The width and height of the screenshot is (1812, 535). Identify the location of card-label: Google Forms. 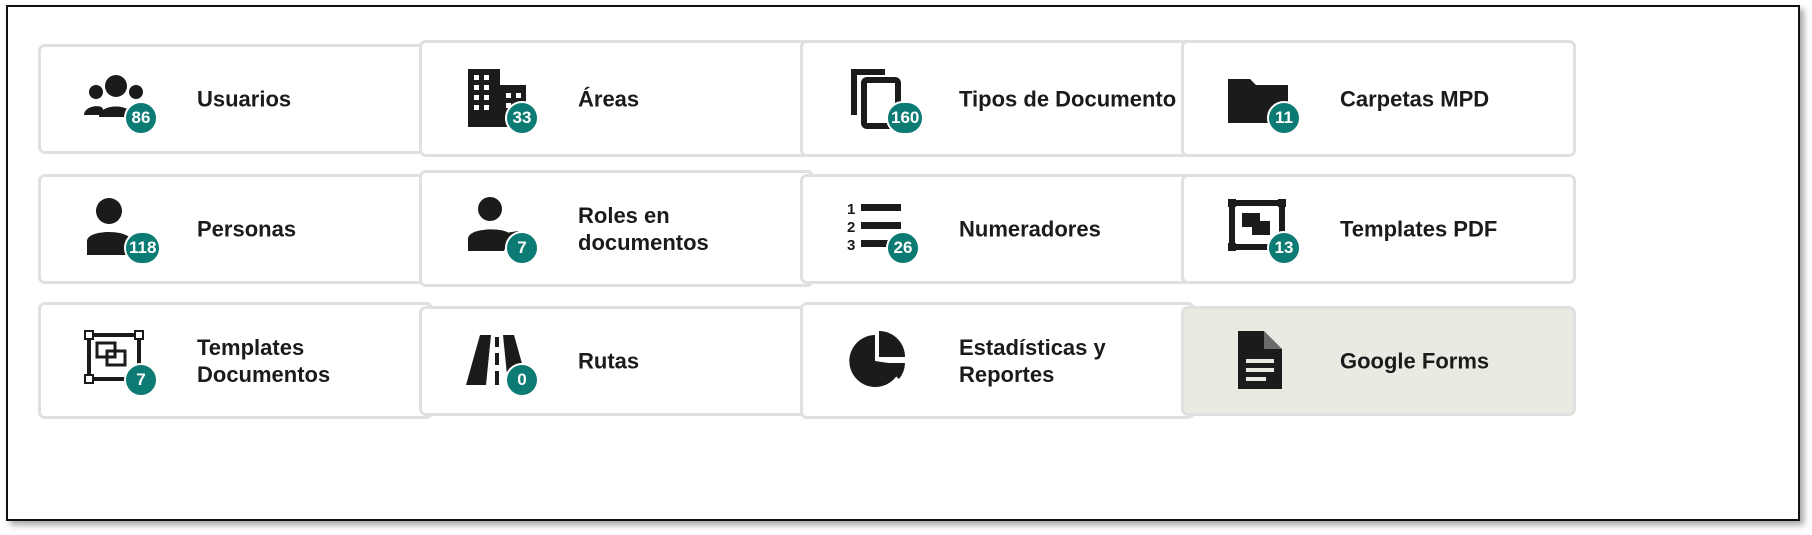
(1415, 361).